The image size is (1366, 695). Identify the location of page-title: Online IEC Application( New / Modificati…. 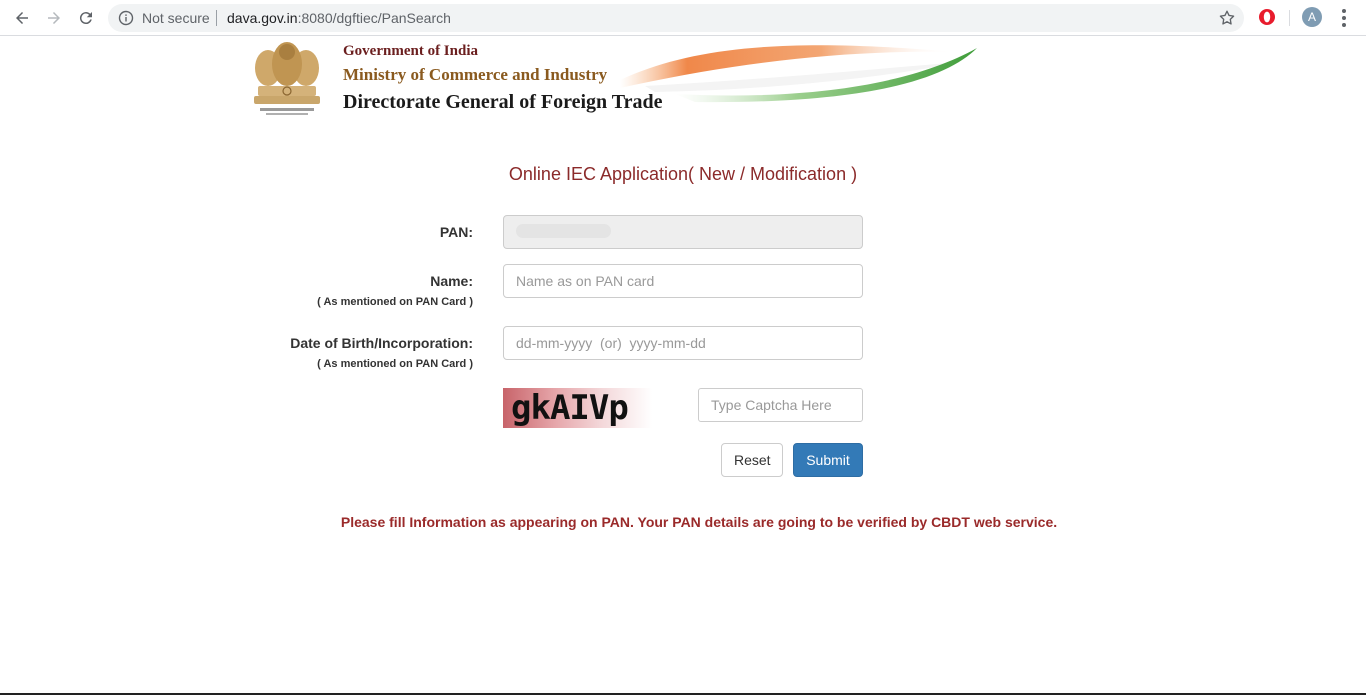
(683, 174).